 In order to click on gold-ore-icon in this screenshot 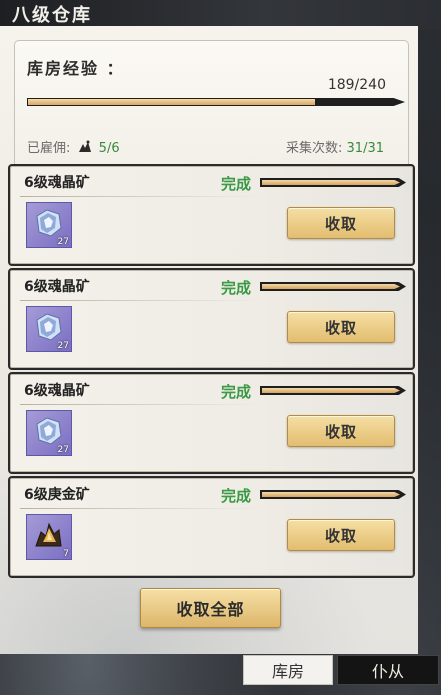, I will do `click(48, 534)`.